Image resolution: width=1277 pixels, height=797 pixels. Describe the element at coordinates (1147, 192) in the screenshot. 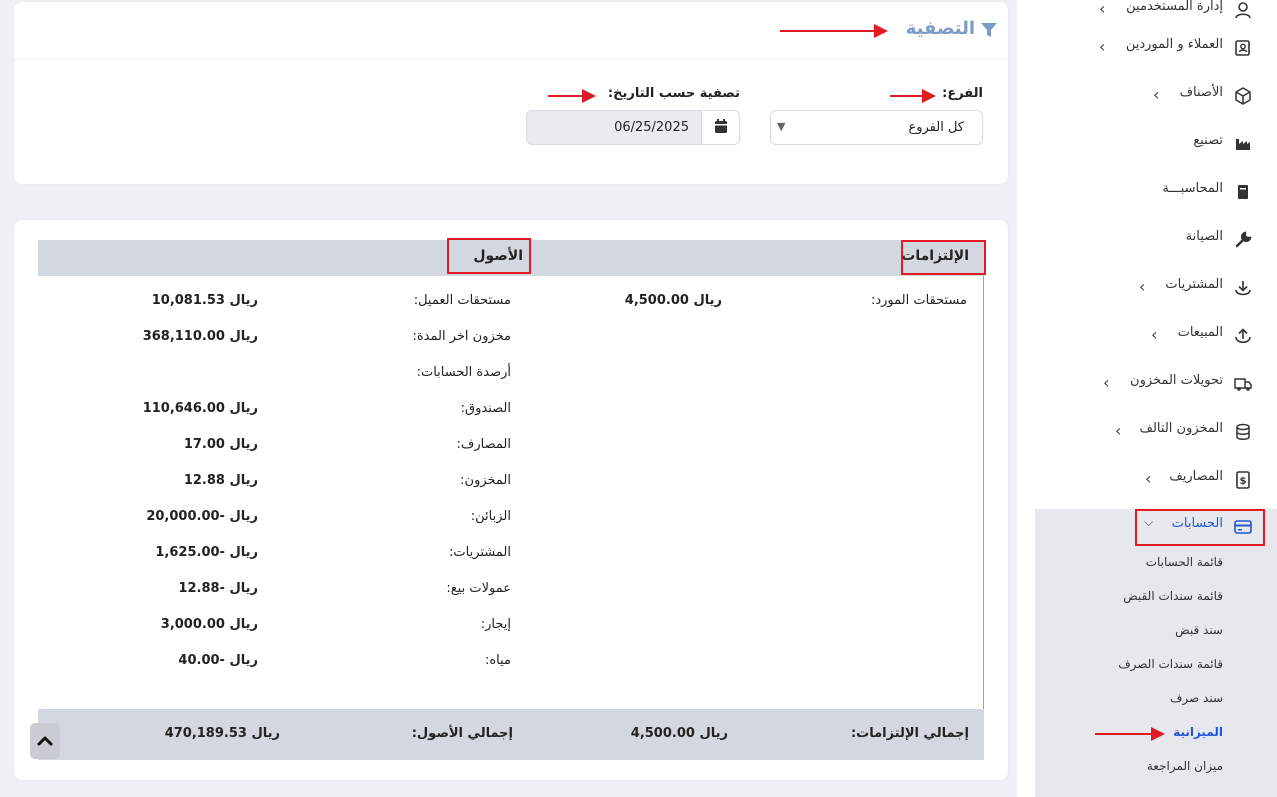

I see `sidebar-item-accounting: المحاسبـــة` at that location.